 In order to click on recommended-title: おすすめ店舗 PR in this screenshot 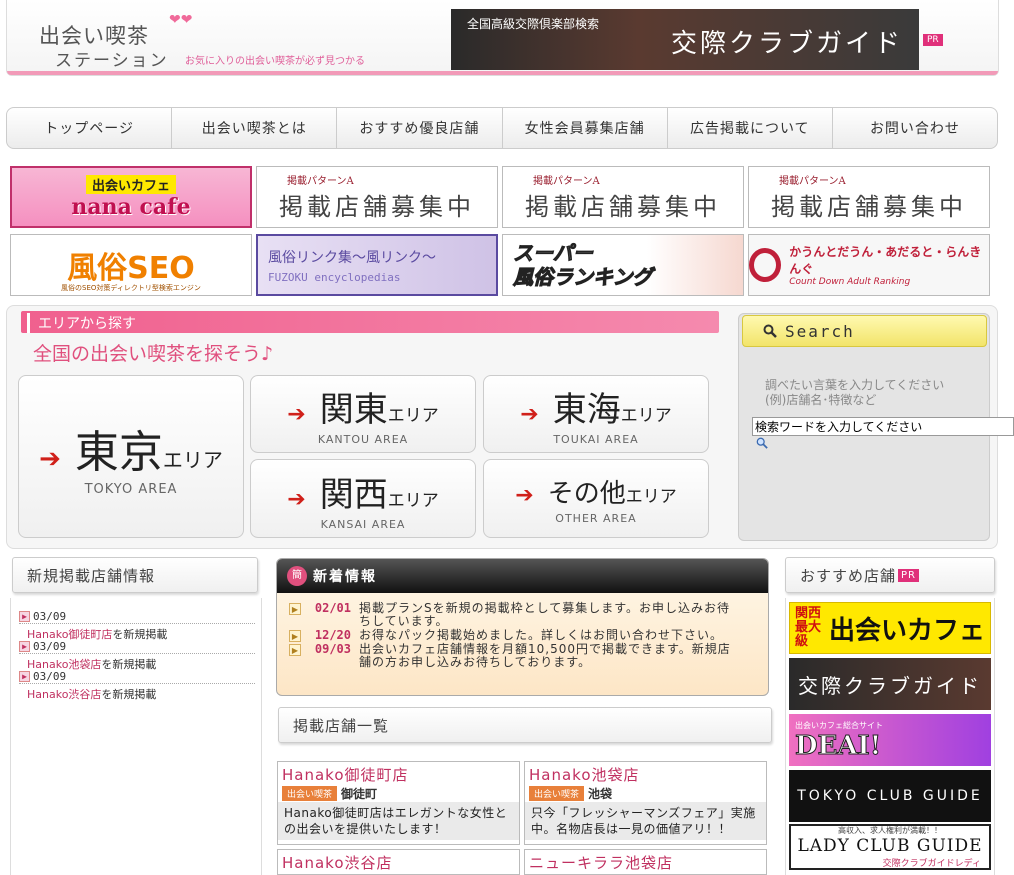, I will do `click(890, 575)`.